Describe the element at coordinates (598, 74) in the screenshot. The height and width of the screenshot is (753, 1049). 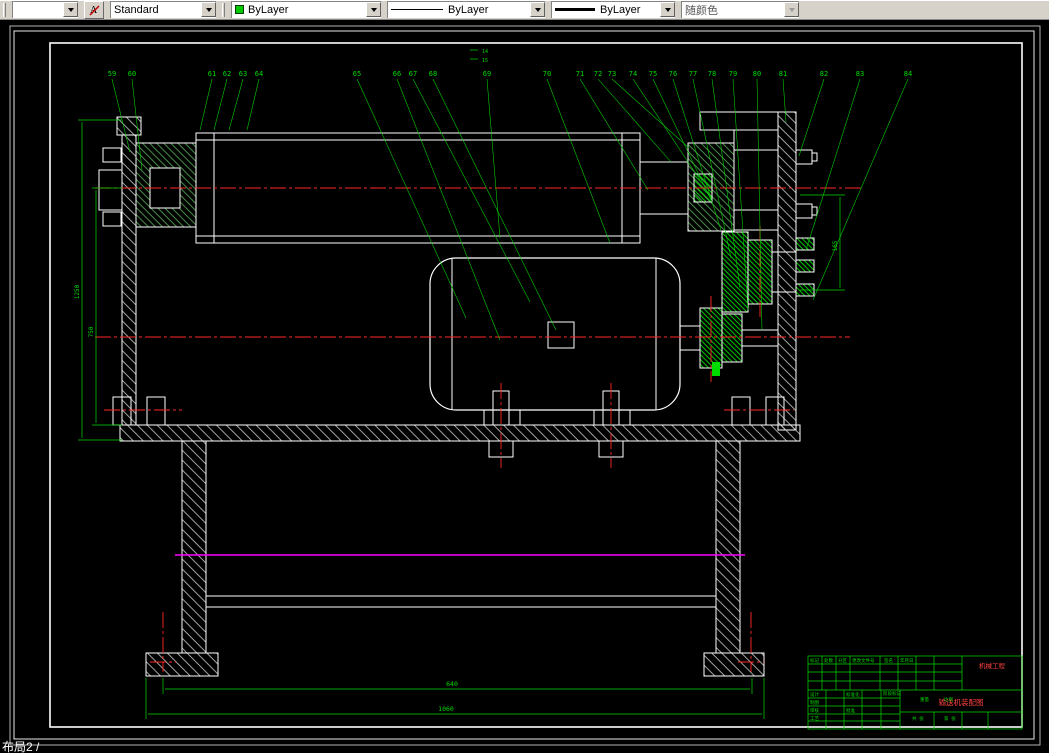
I see `svg-text: 72` at that location.